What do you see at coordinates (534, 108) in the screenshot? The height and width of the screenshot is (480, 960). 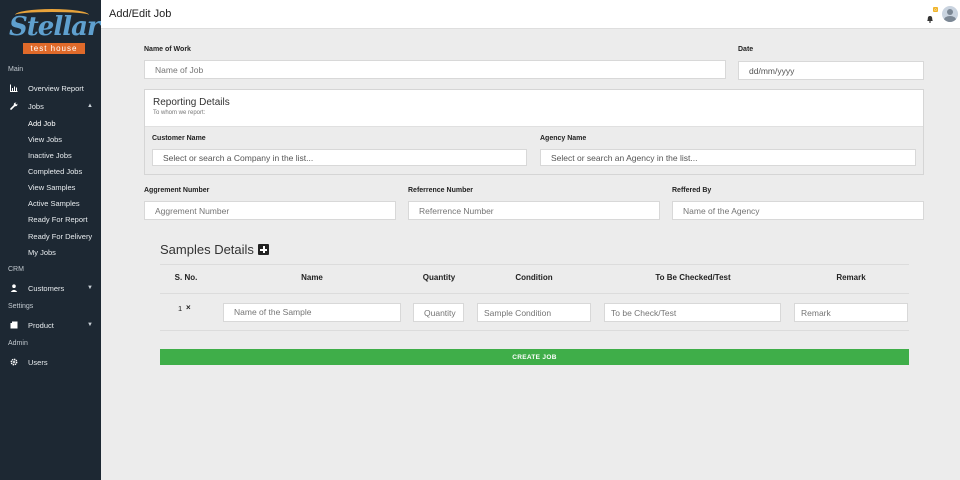 I see `reporting-details-header: Reporting Details To whom we report:` at bounding box center [534, 108].